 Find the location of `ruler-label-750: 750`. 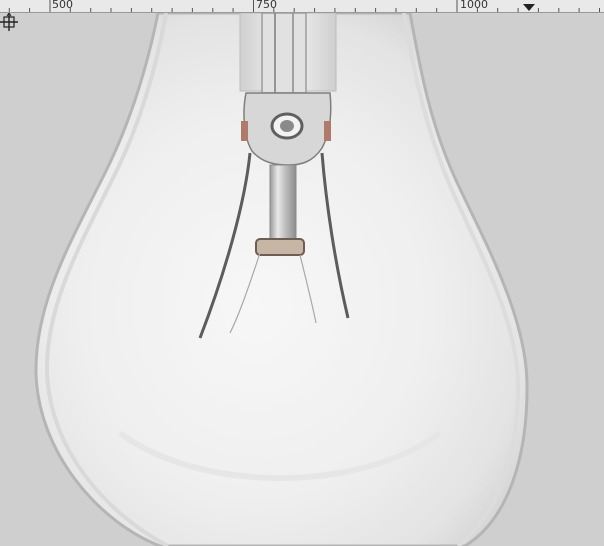

ruler-label-750: 750 is located at coordinates (266, 5).